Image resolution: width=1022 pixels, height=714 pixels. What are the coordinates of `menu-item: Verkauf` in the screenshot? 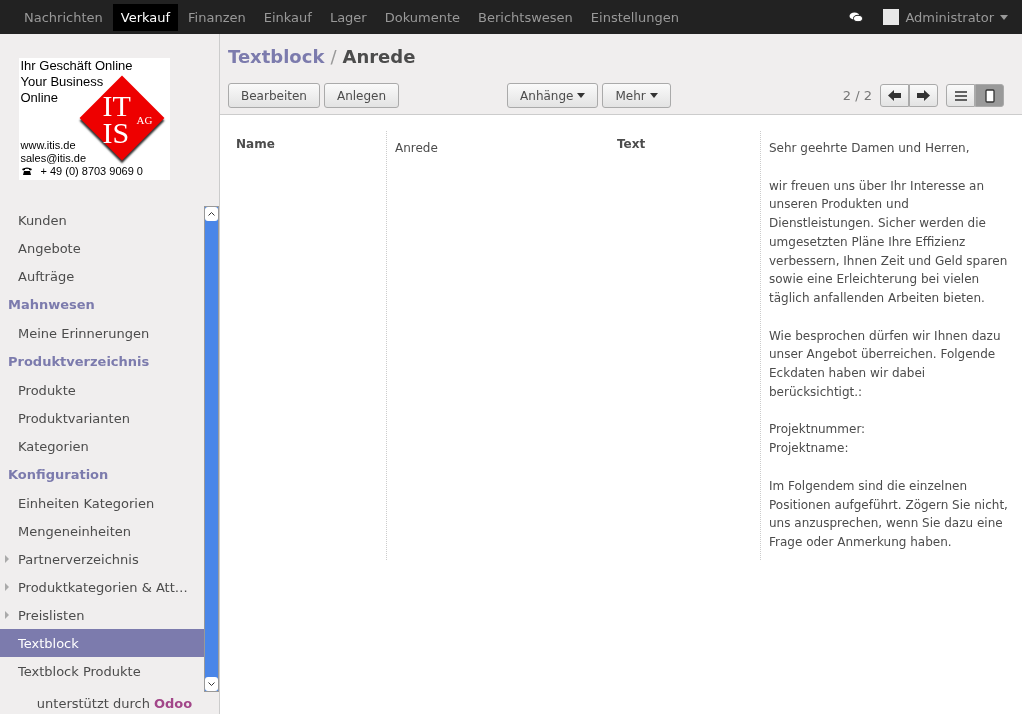 It's located at (145, 17).